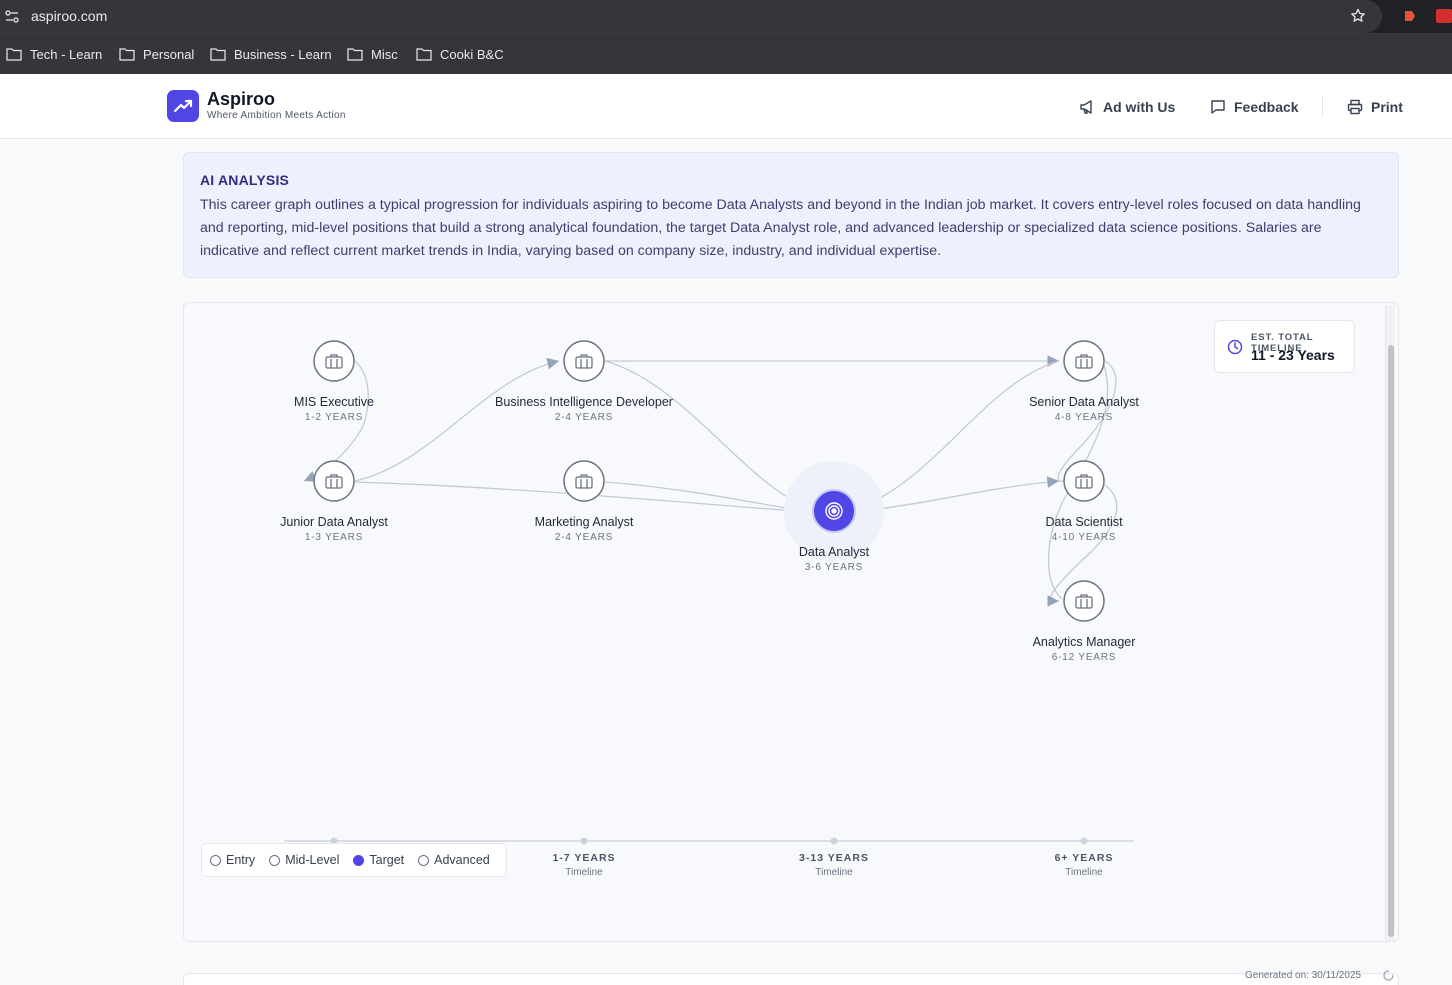  I want to click on timeline-axis-label: 1-7 YEARS, so click(584, 858).